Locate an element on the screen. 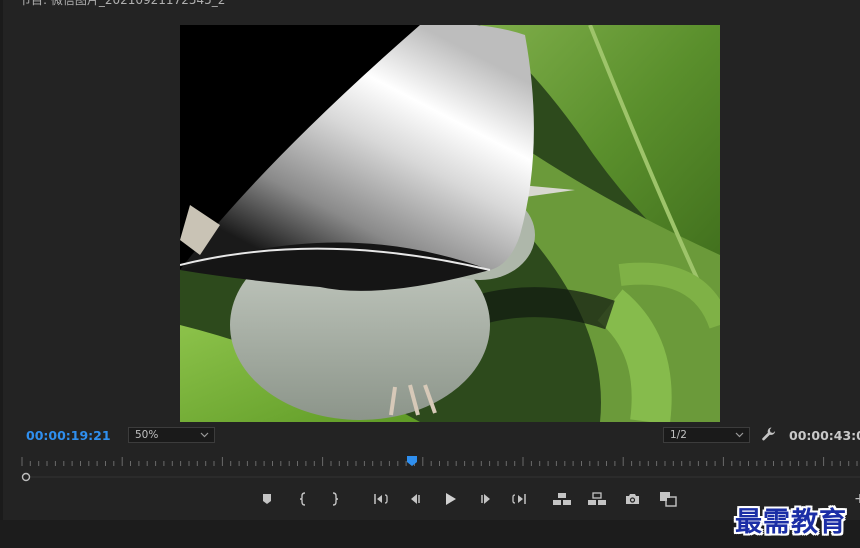 This screenshot has width=860, height=548. playback-resolution-value: 1/2 is located at coordinates (678, 435).